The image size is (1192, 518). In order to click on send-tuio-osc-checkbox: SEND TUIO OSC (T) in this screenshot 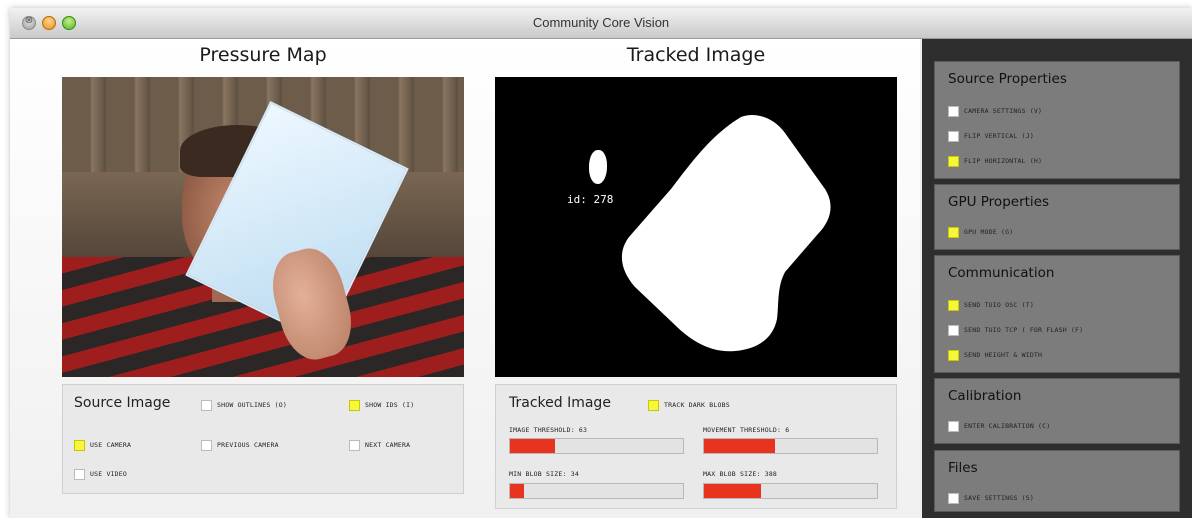, I will do `click(991, 305)`.